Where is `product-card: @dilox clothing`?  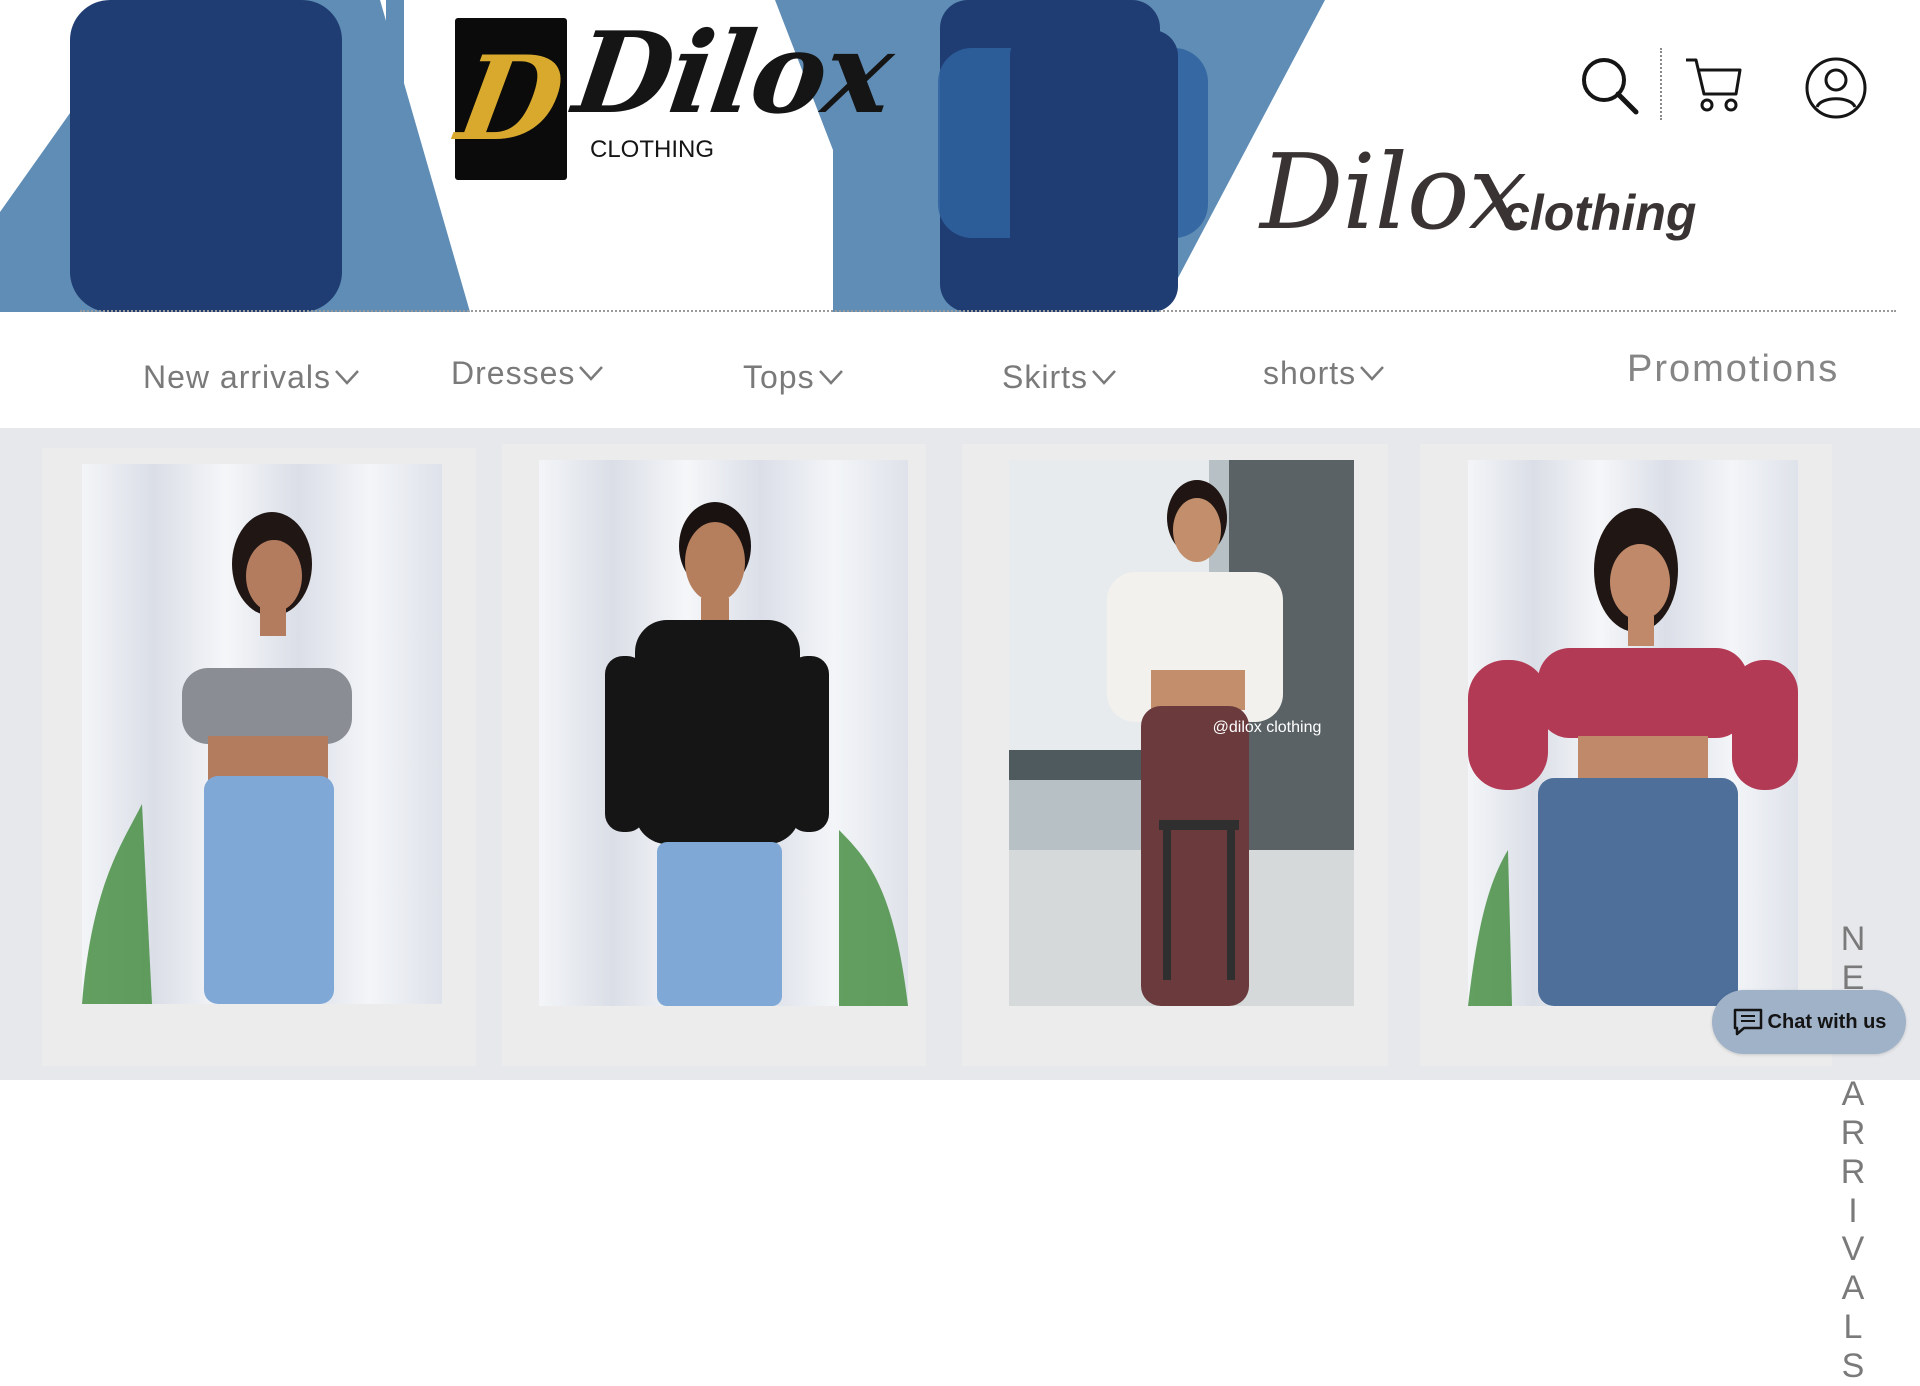
product-card: @dilox clothing is located at coordinates (1175, 755).